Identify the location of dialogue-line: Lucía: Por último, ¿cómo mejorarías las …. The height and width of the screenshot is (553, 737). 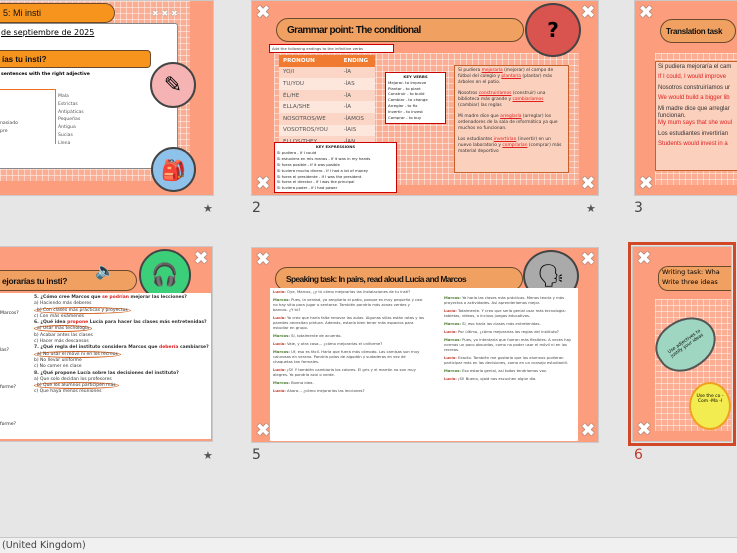
(510, 331).